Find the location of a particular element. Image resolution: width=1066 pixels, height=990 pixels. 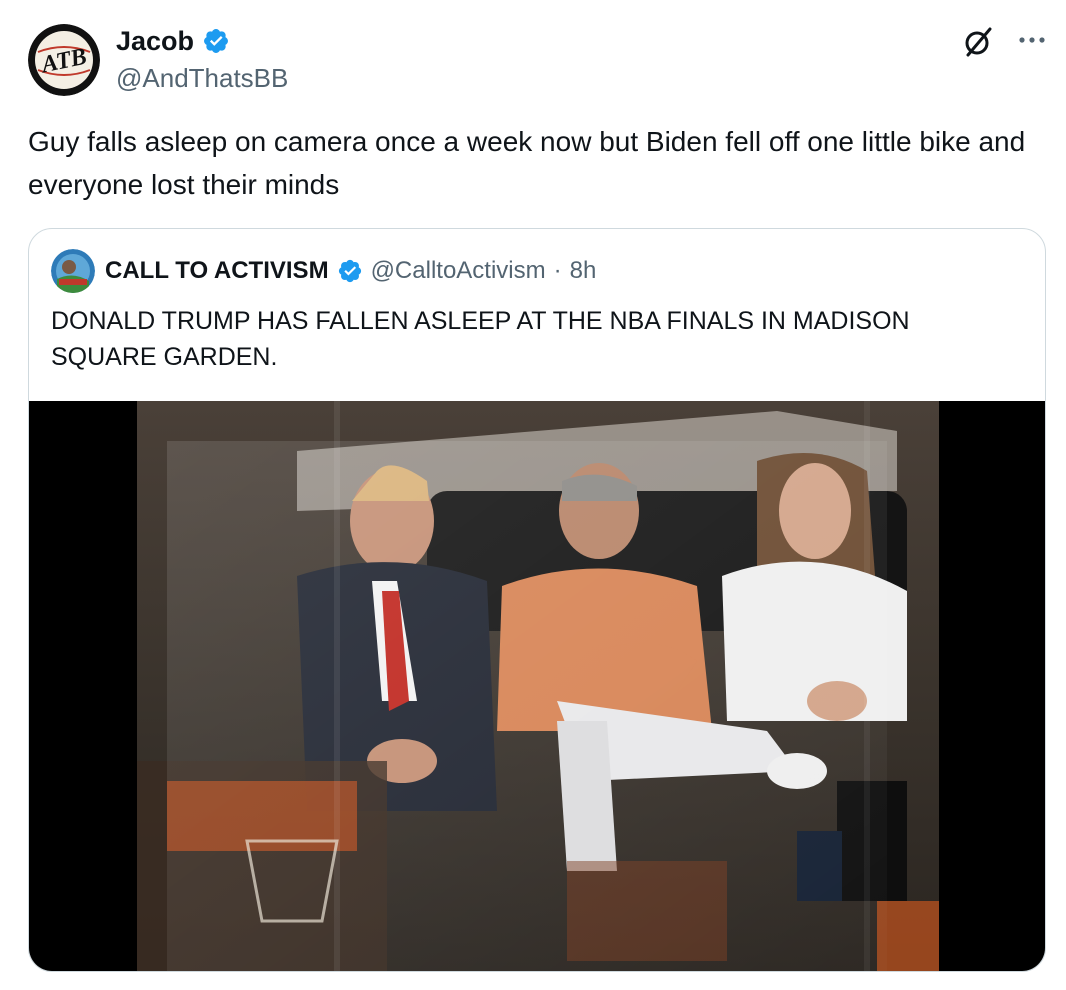

quoted-tweet-header: CALL TO ACTIVISM @CalltoActivism · 8h is located at coordinates (350, 271).